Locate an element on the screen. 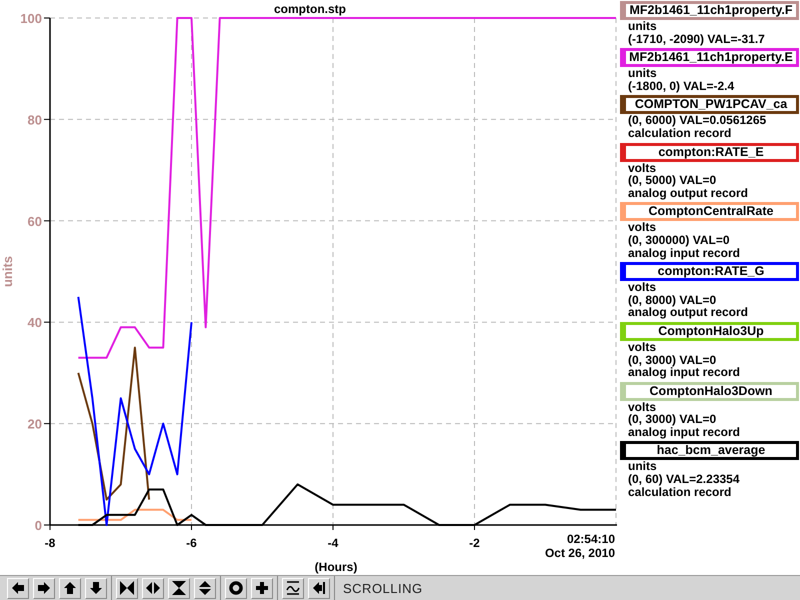 This screenshot has width=800, height=600. x-tick-label: -2 is located at coordinates (474, 543).